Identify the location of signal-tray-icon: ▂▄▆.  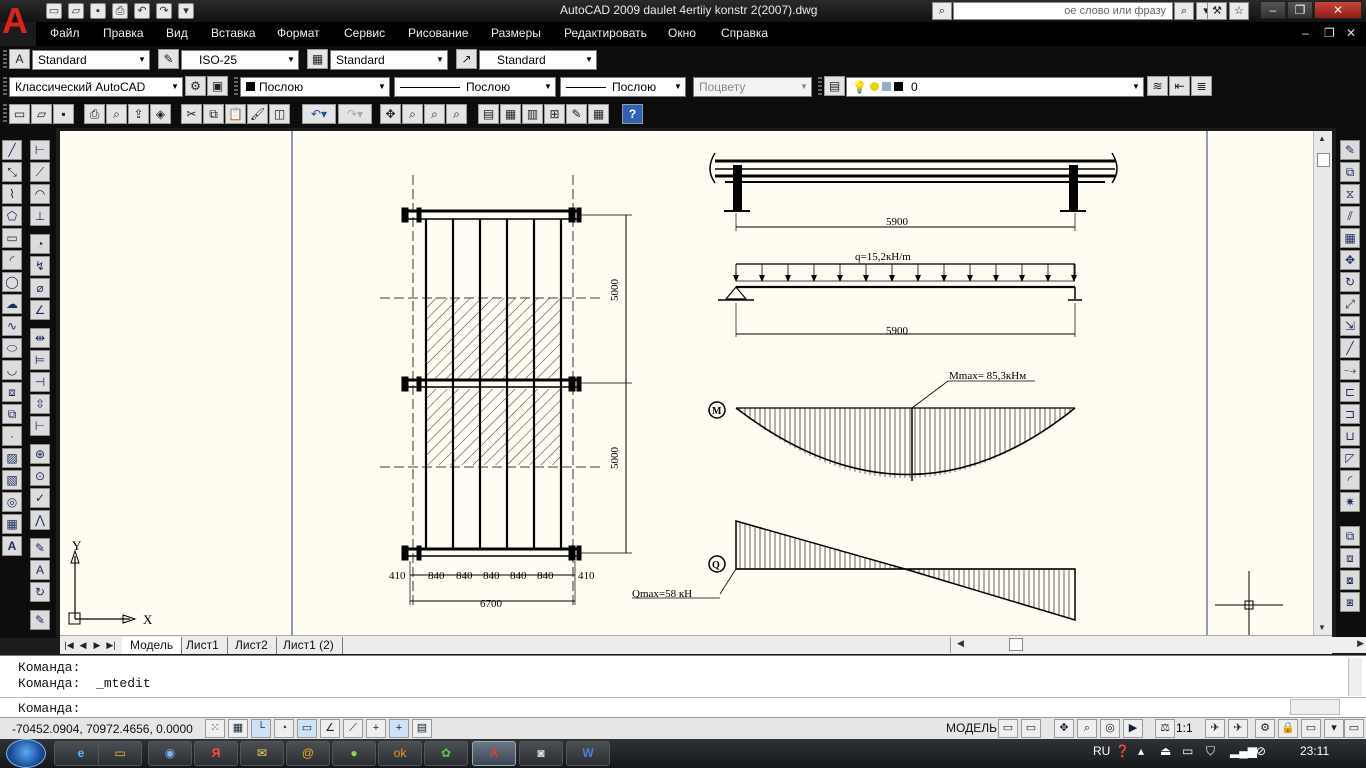
(1243, 751).